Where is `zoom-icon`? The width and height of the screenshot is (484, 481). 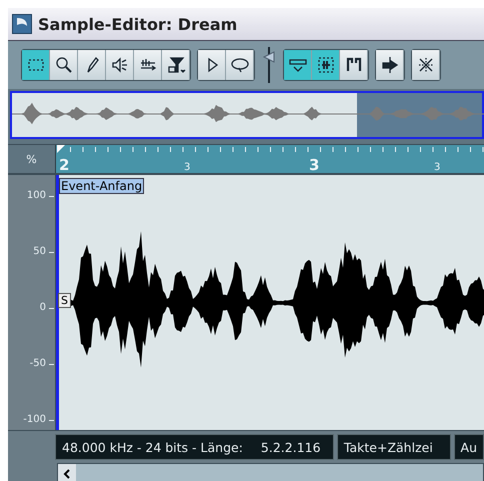
zoom-icon is located at coordinates (64, 65).